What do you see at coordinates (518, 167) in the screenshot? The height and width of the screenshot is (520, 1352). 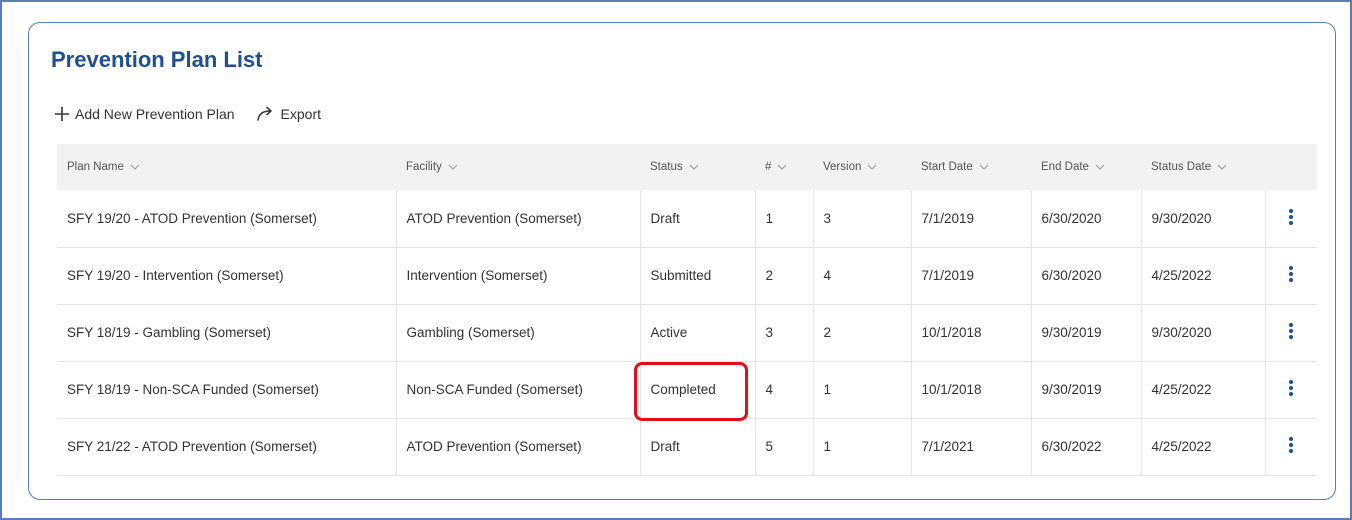 I see `column-header-facility: Facility` at bounding box center [518, 167].